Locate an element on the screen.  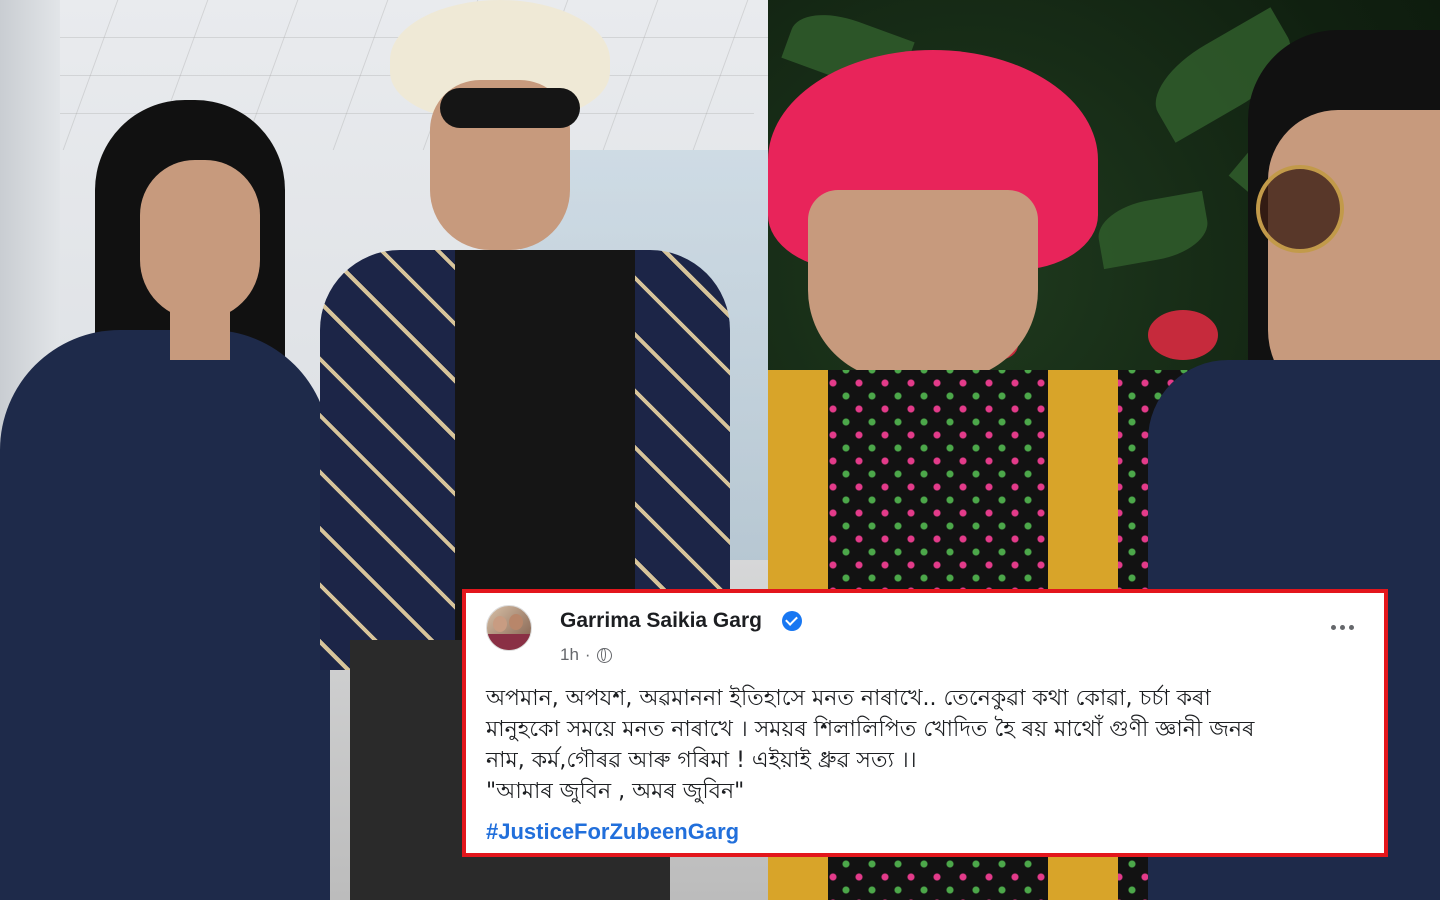
woman-shirt is located at coordinates (165, 615).